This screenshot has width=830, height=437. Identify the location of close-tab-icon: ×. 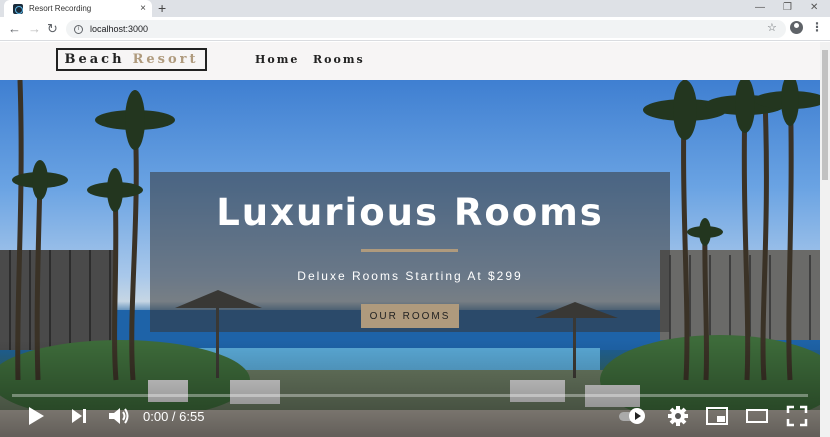
(143, 8).